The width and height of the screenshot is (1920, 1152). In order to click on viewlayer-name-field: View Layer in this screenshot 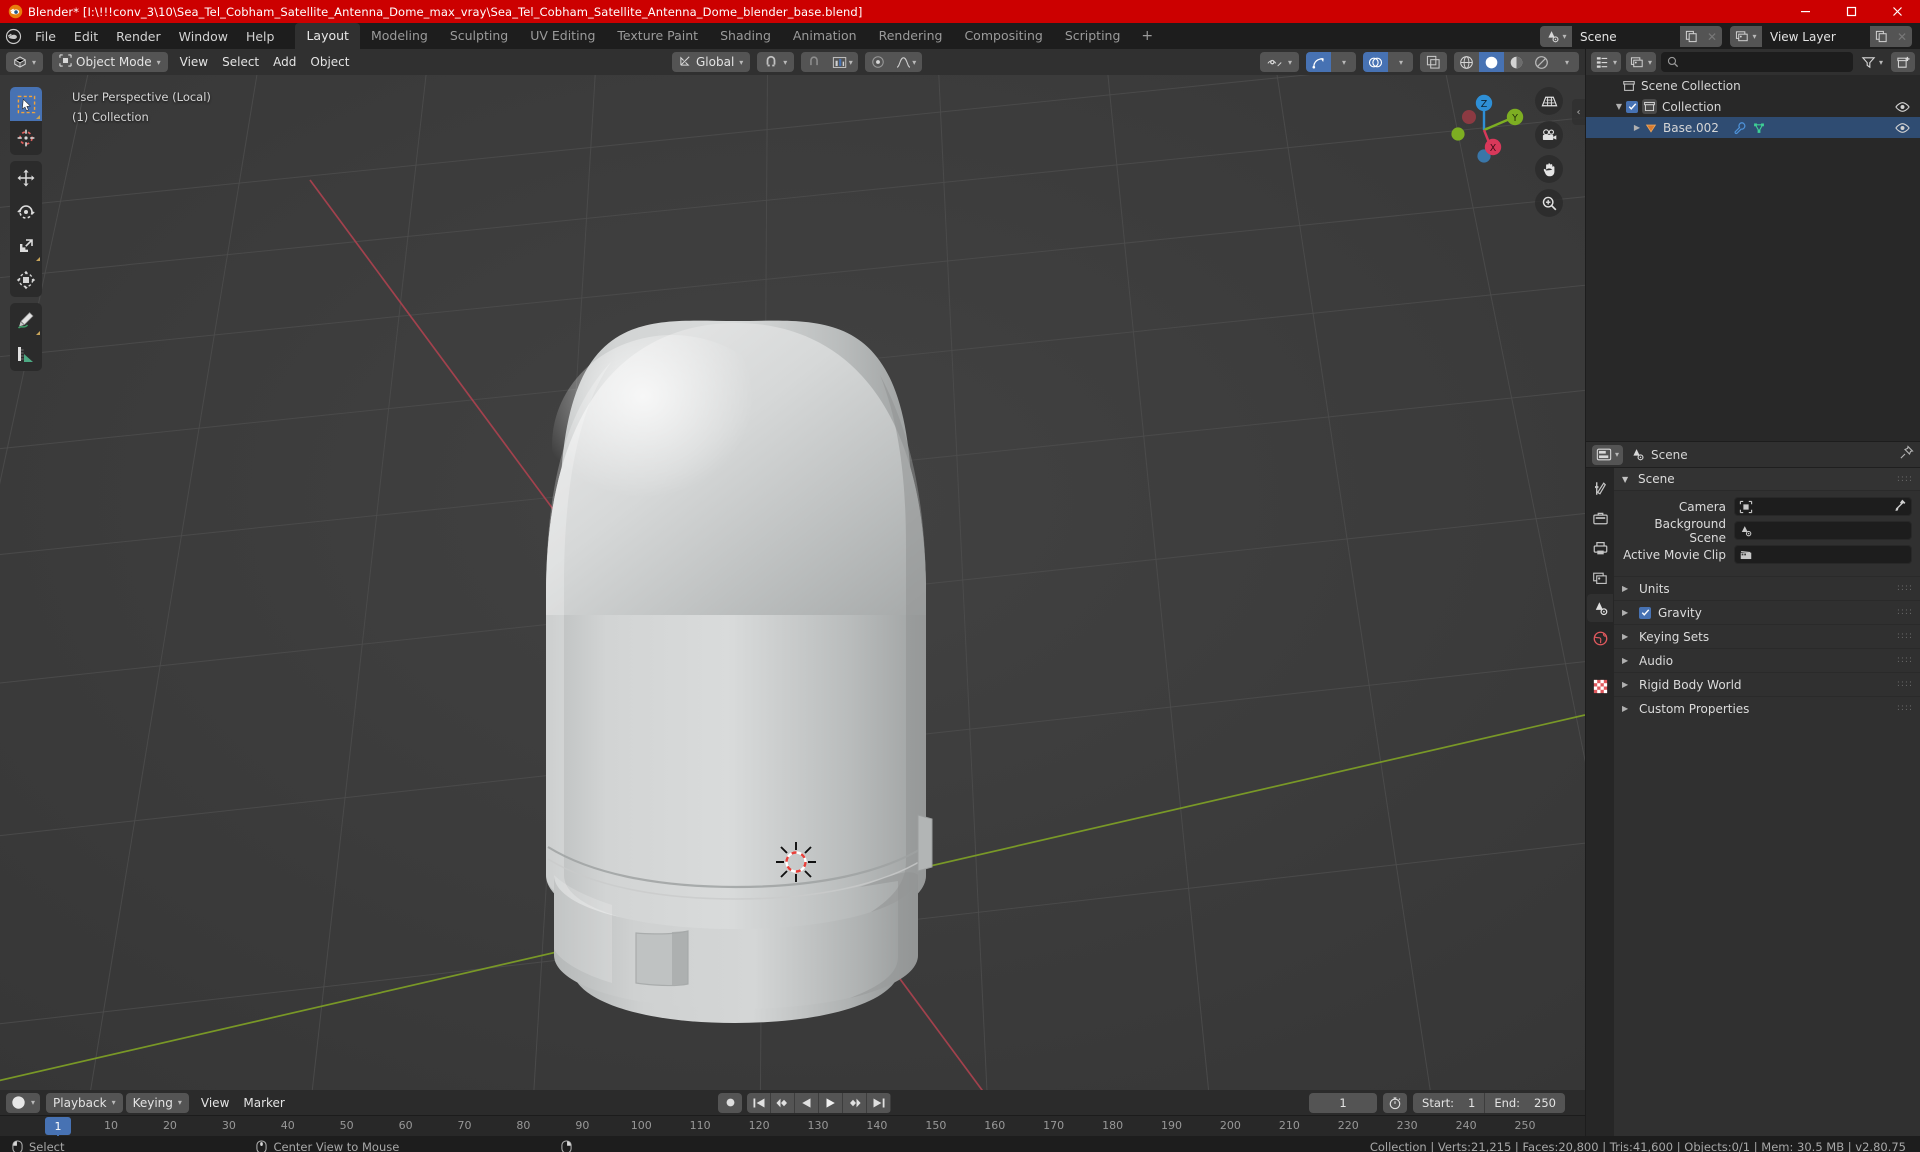, I will do `click(1816, 36)`.